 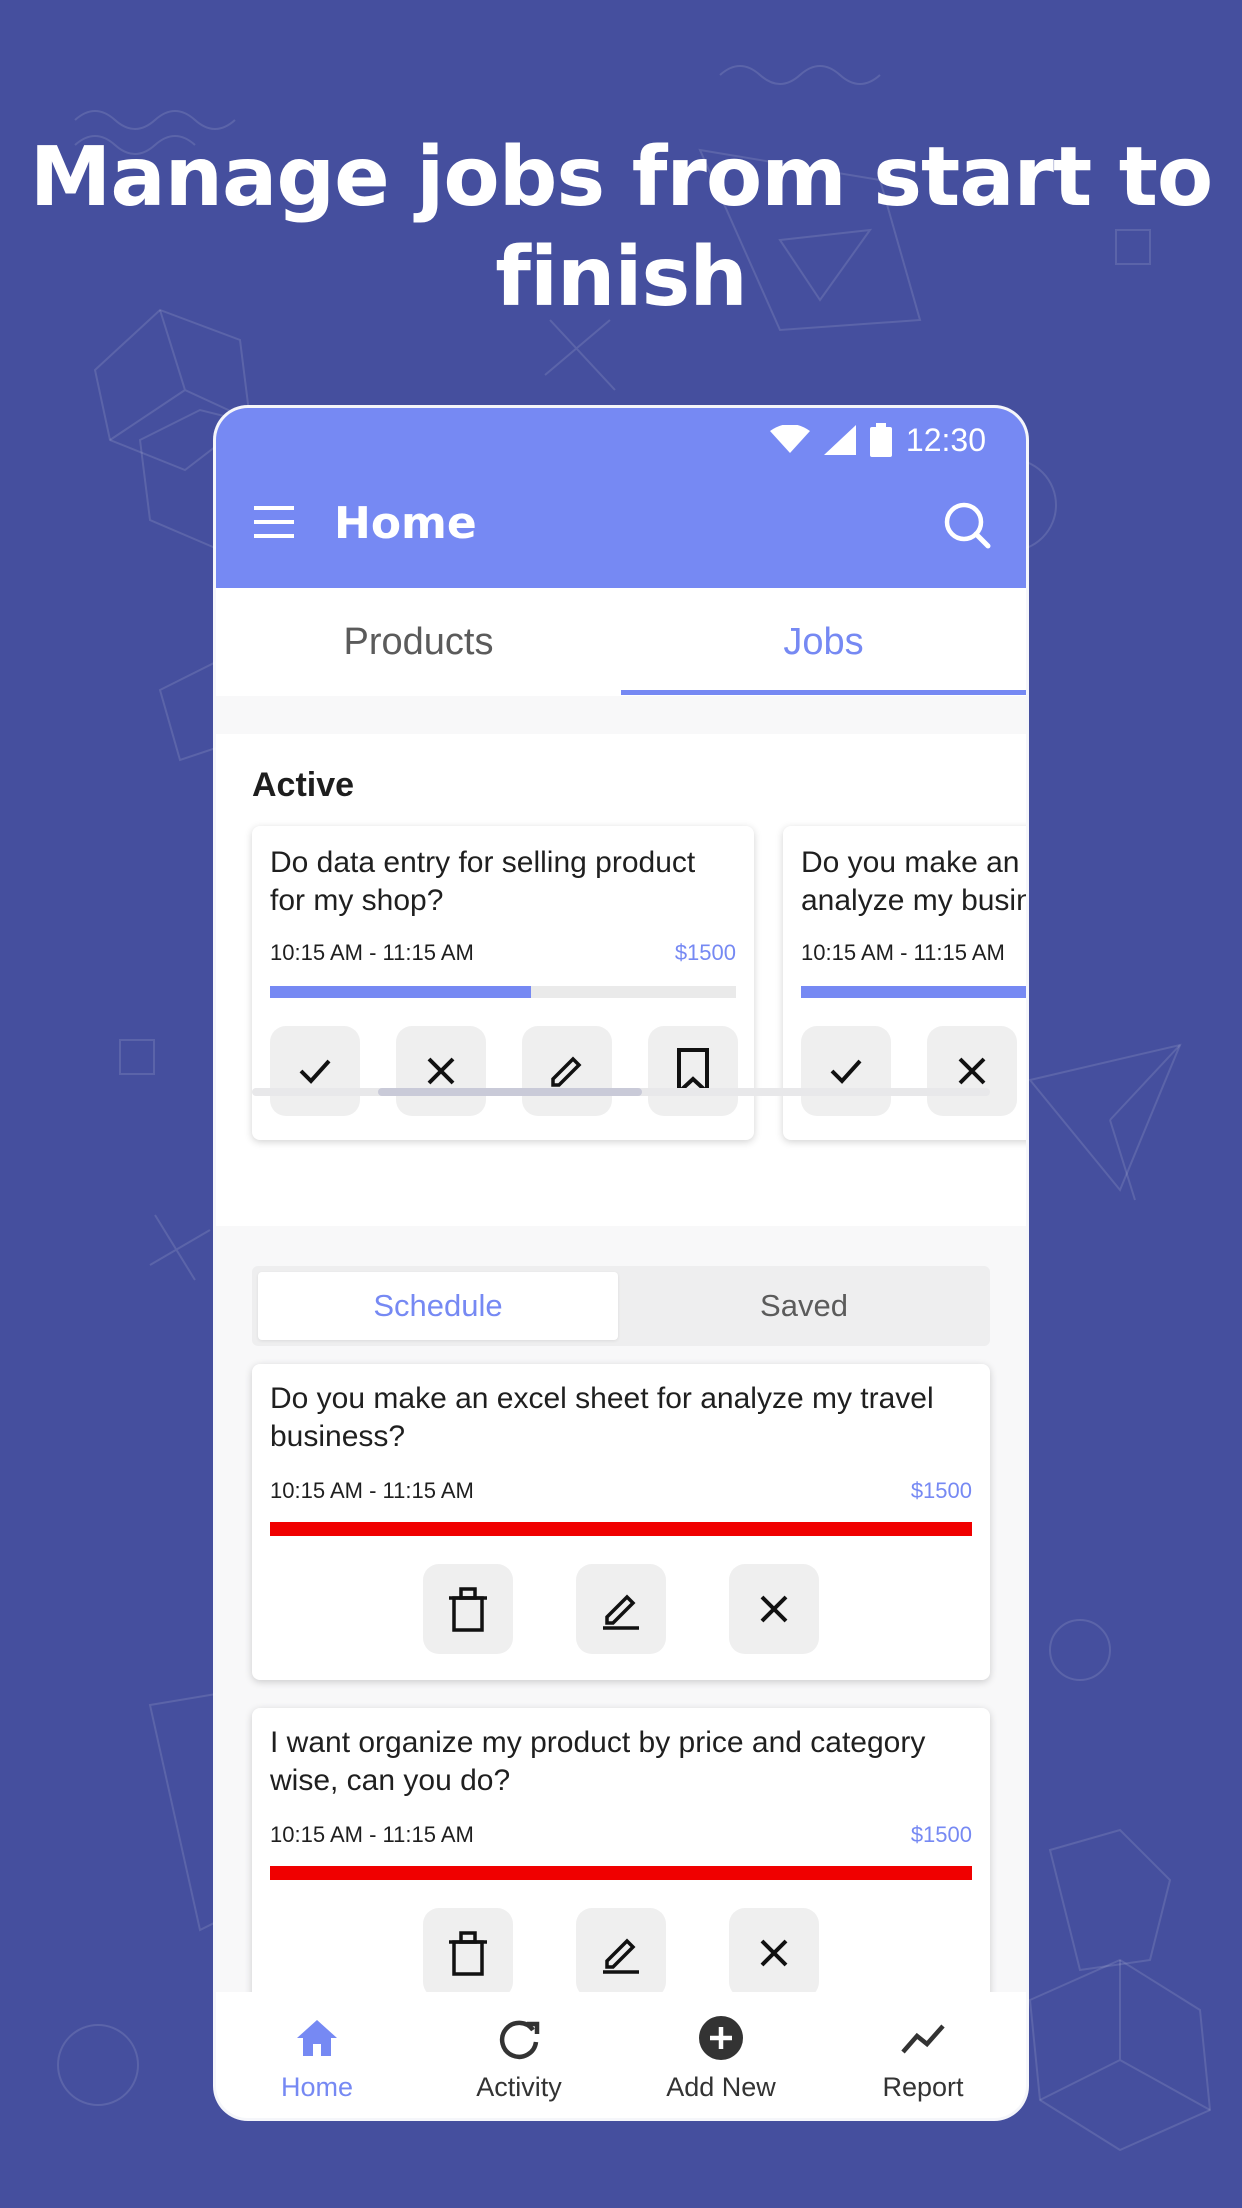 I want to click on wifi-icon, so click(x=789, y=439).